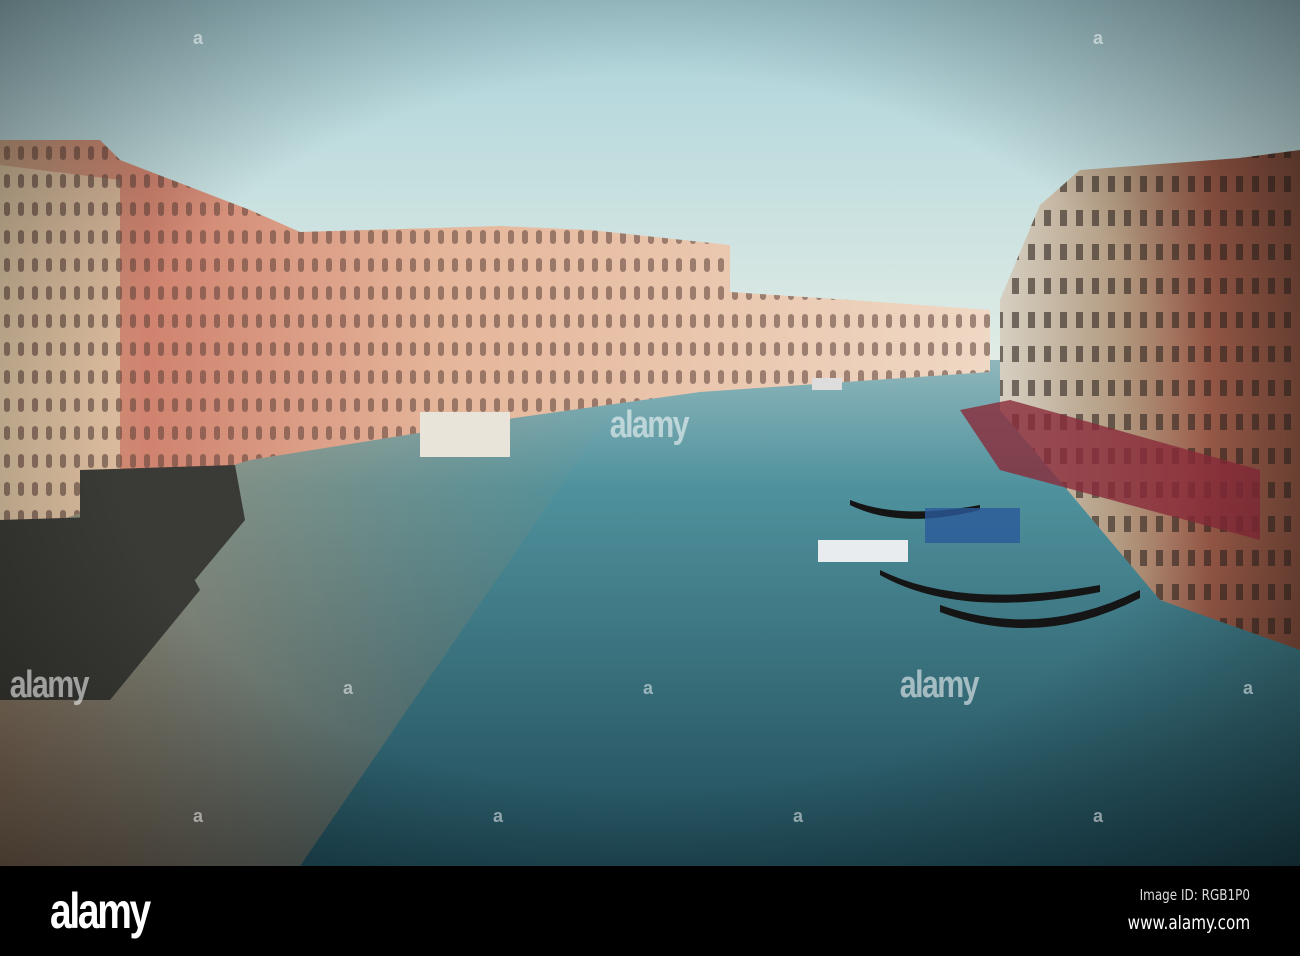 Image resolution: width=1300 pixels, height=956 pixels. What do you see at coordinates (650, 911) in the screenshot?
I see `footer-bar: alamy Image ID: RGB1P0 www.alamy.com` at bounding box center [650, 911].